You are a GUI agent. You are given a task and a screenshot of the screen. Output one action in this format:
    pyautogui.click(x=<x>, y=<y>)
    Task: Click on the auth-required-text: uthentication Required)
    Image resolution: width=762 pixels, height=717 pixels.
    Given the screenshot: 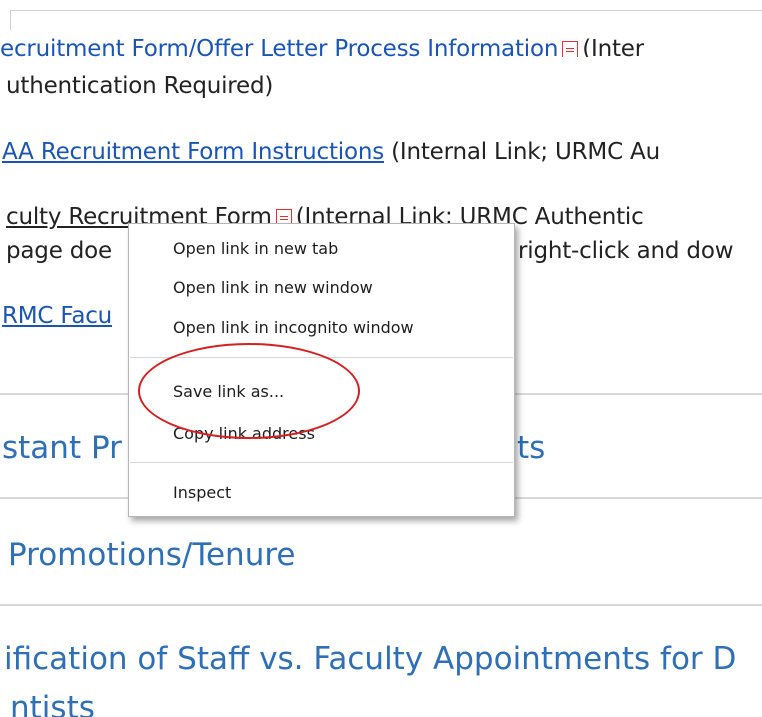 What is the action you would take?
    pyautogui.click(x=140, y=86)
    